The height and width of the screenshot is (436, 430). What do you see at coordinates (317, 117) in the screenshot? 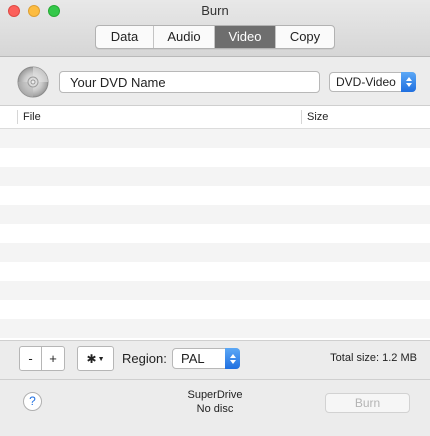
I see `column-header-size: Size` at bounding box center [317, 117].